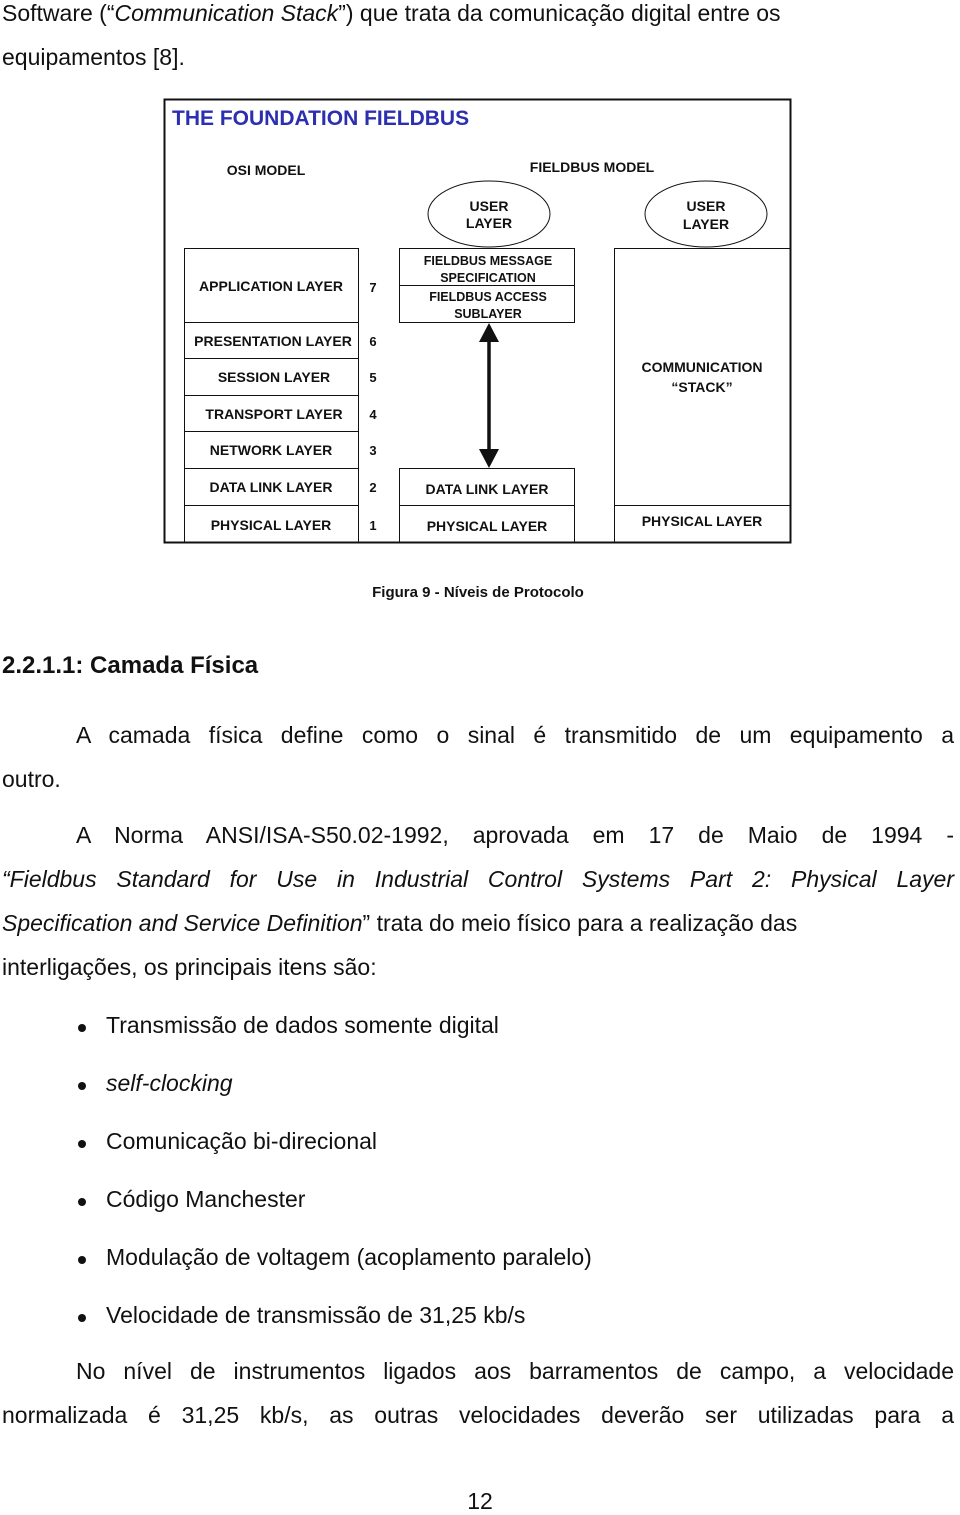 The image size is (960, 1515). I want to click on communication-stack-label-line2: “STACK”, so click(701, 387).